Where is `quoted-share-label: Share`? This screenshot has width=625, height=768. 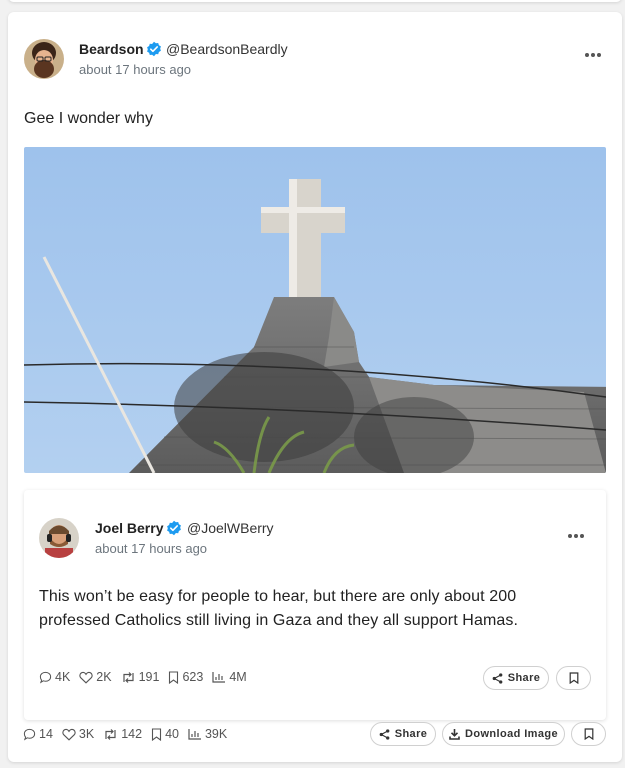 quoted-share-label: Share is located at coordinates (524, 678).